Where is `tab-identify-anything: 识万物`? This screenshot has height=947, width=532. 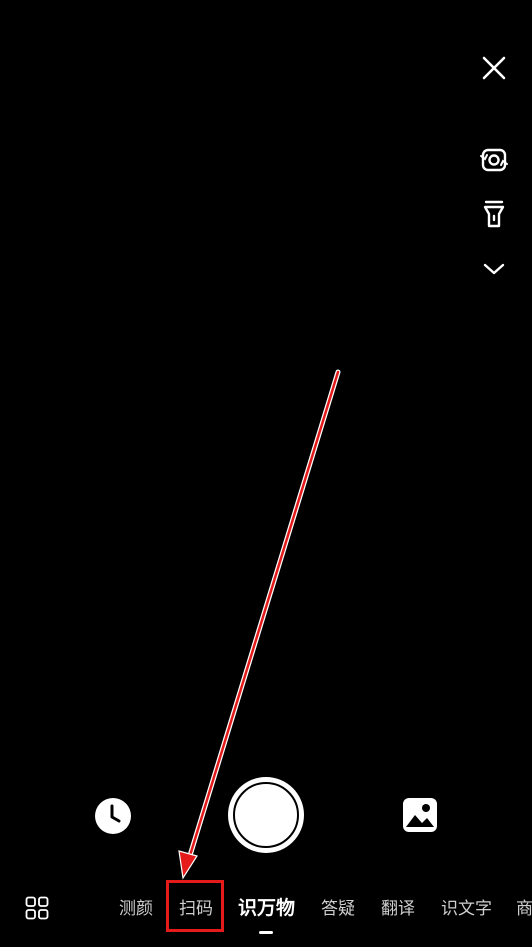 tab-identify-anything: 识万物 is located at coordinates (266, 908).